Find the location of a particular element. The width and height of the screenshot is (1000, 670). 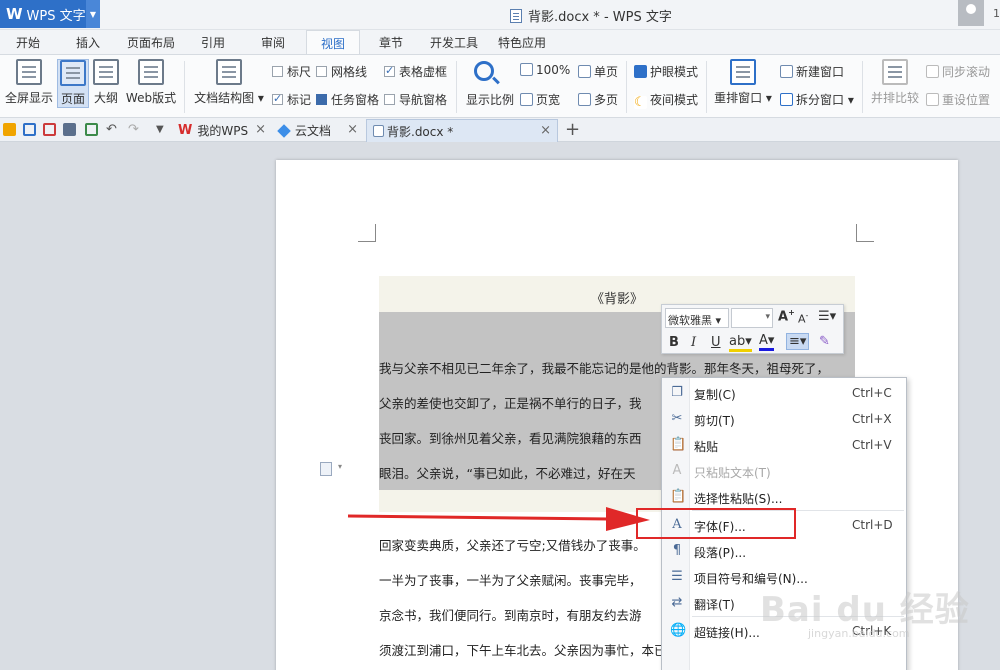

ruler-checkbox: 标尺 is located at coordinates (291, 71).